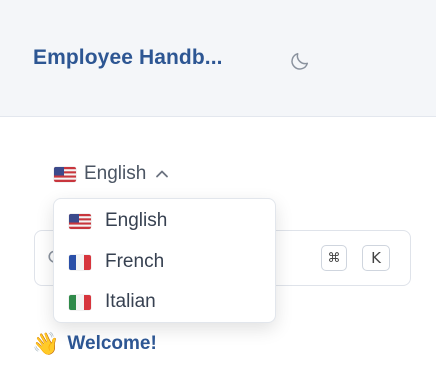  What do you see at coordinates (80, 262) in the screenshot?
I see `fr-flag-icon` at bounding box center [80, 262].